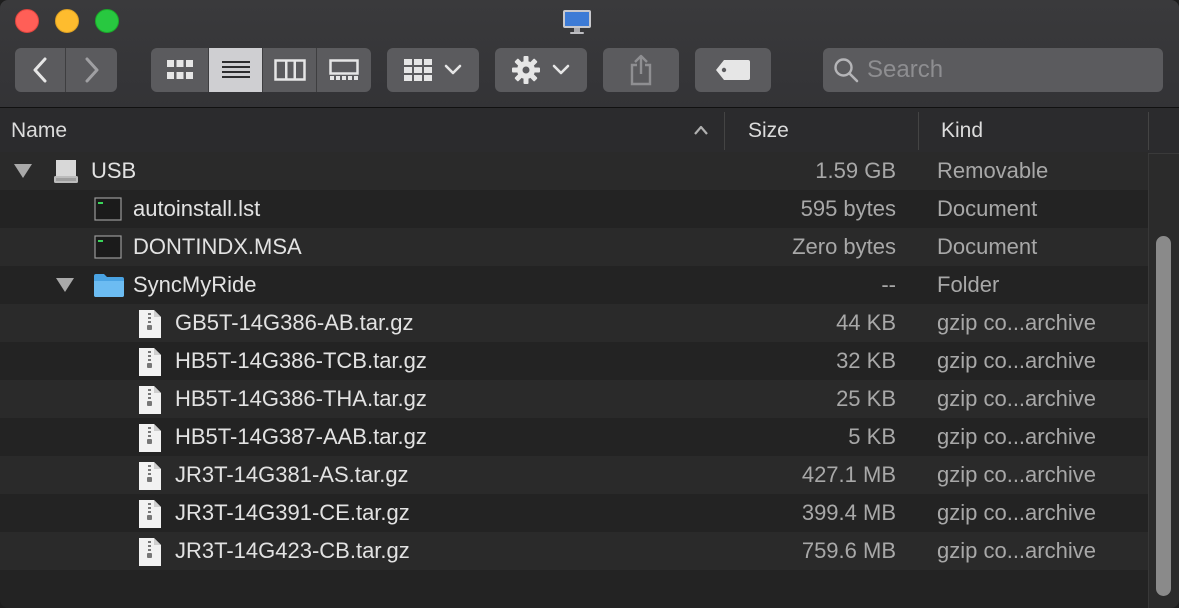 The height and width of the screenshot is (608, 1179). I want to click on view-mode-control, so click(261, 70).